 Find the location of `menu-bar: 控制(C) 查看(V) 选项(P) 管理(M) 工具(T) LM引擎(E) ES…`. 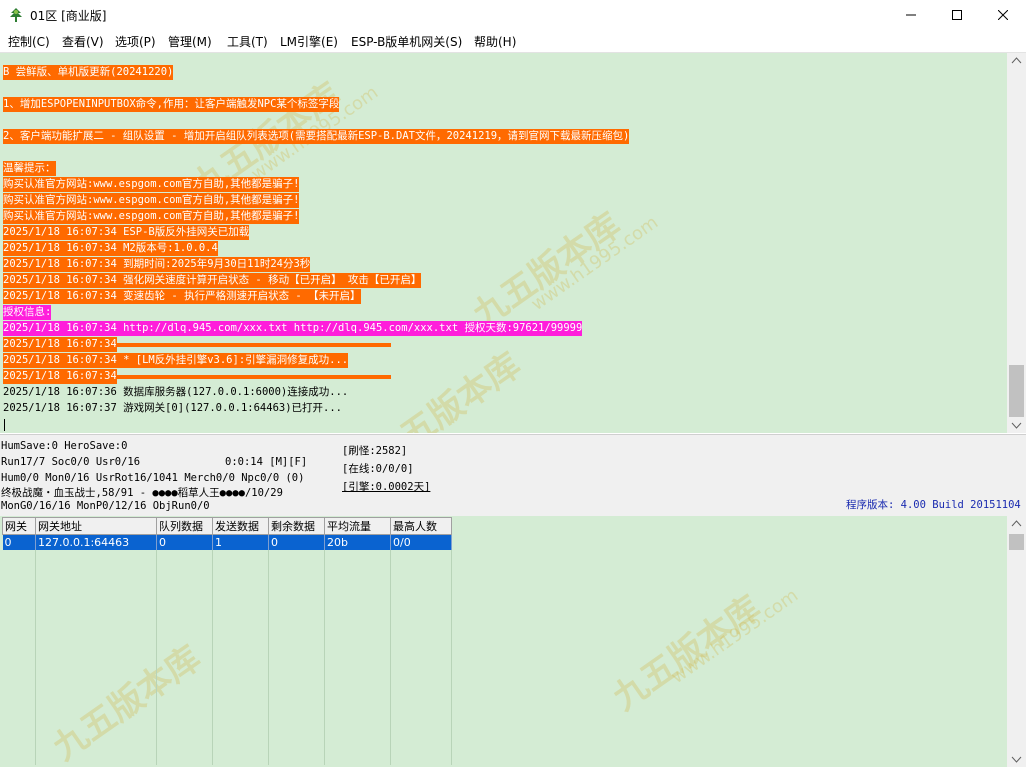

menu-bar: 控制(C) 查看(V) 选项(P) 管理(M) 工具(T) LM引擎(E) ES… is located at coordinates (513, 41).